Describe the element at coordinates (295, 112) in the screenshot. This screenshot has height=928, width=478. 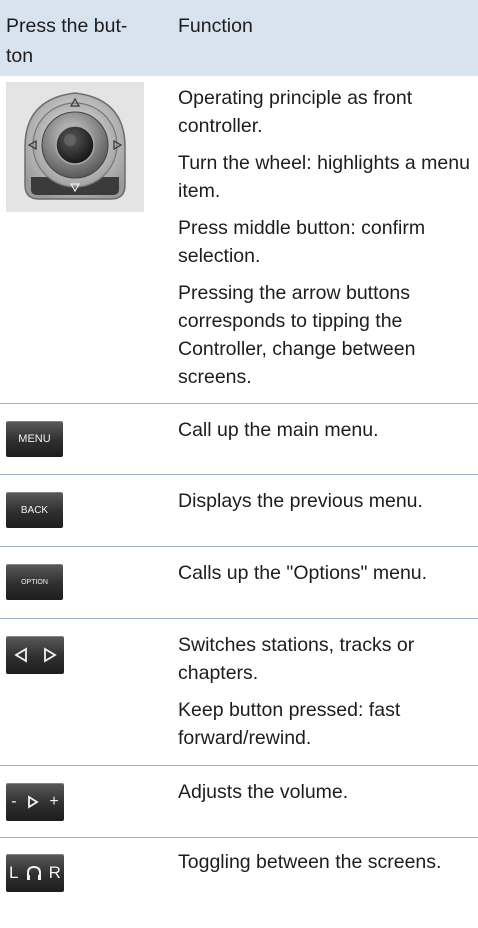
I see `description-line: Operating principle as front controller.` at that location.